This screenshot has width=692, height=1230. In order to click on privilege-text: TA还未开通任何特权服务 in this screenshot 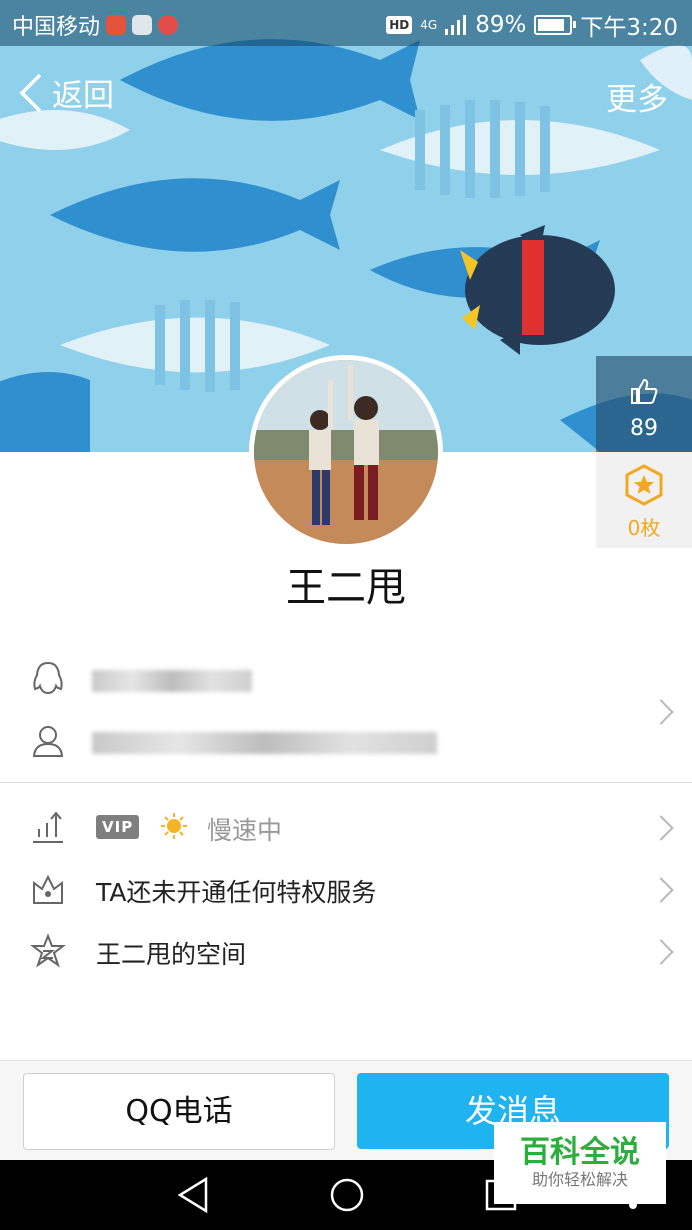, I will do `click(236, 892)`.